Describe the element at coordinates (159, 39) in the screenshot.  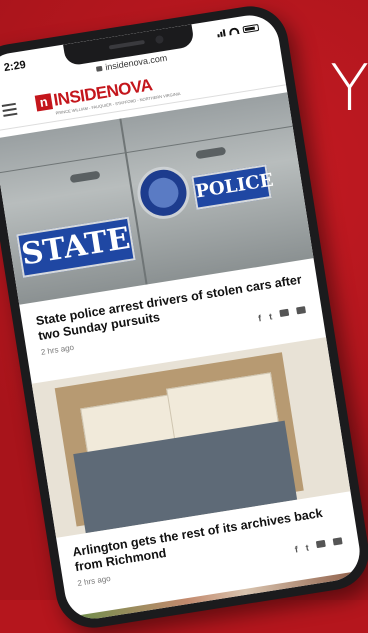
I see `camera-icon` at that location.